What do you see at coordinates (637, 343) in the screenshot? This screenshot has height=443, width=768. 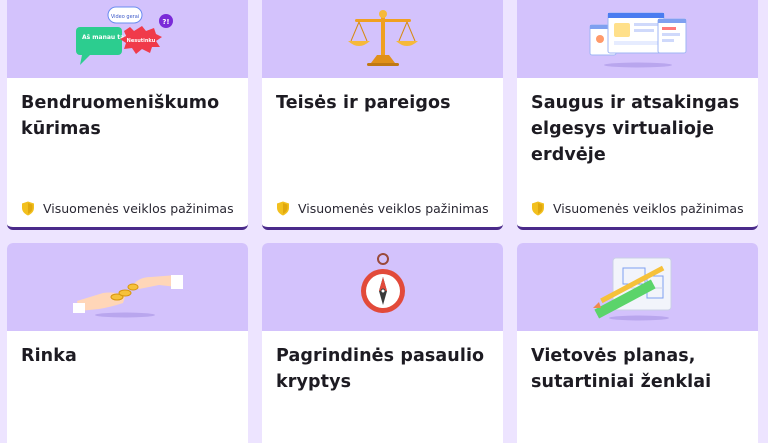 I see `topic-card-vietoves-planas: Vietovės planas, sutartiniai ženklai` at bounding box center [637, 343].